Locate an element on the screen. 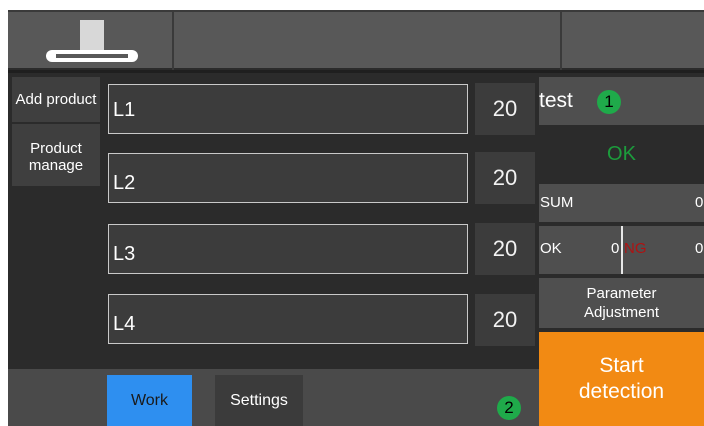 The width and height of the screenshot is (704, 426). tab-settings-label: Settings is located at coordinates (259, 400).